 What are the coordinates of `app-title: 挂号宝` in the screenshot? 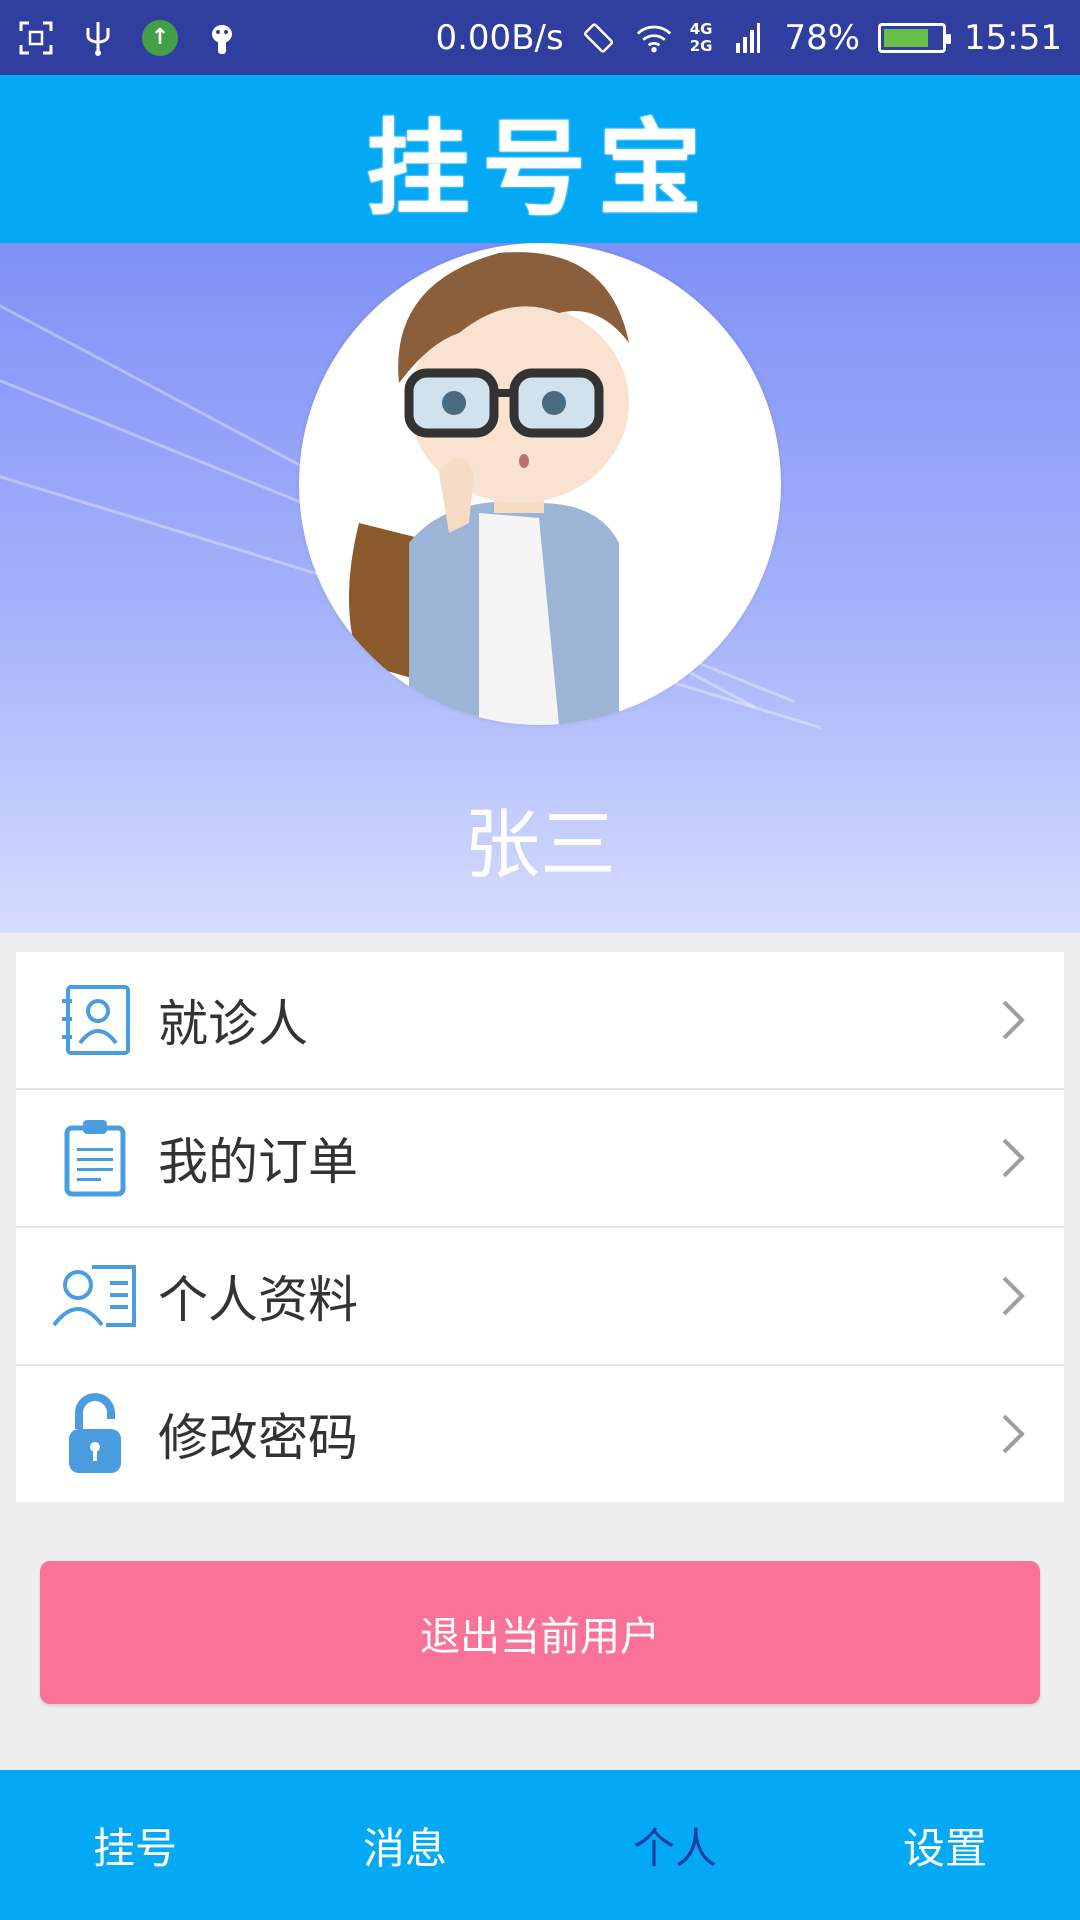 It's located at (539, 168).